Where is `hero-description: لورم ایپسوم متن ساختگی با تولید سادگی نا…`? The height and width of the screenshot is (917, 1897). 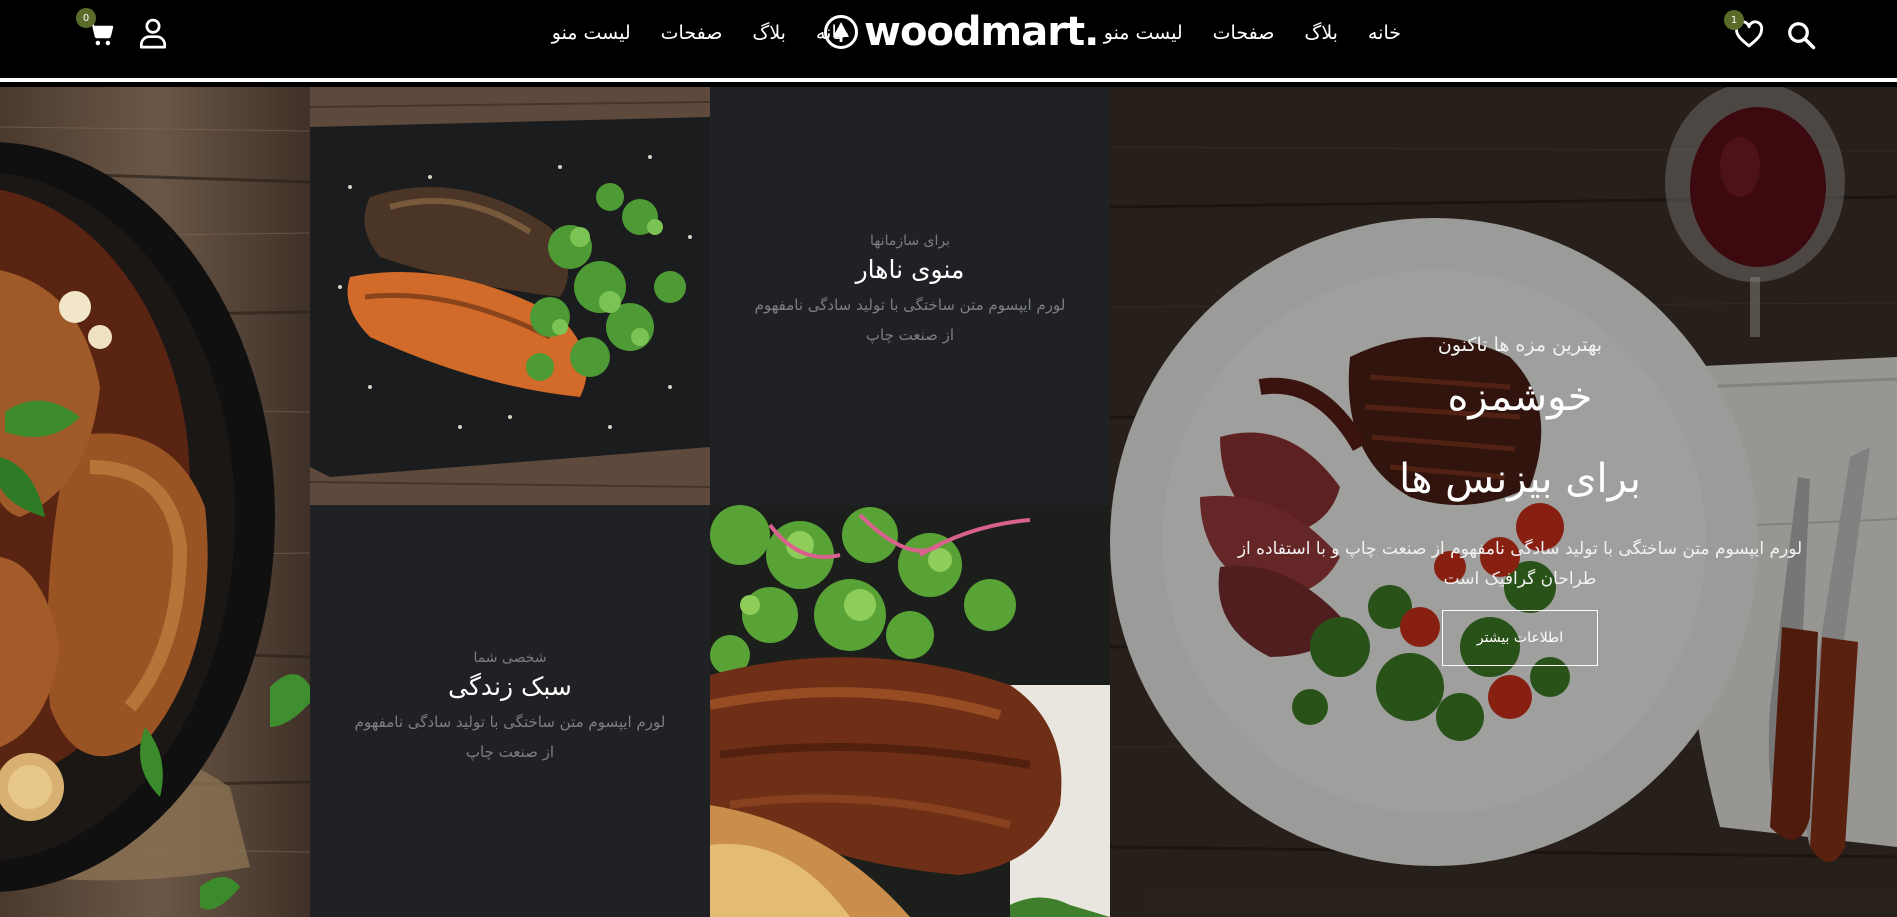
hero-description: لورم ایپسوم متن ساختگی با تولید سادگی نا… is located at coordinates (1520, 564).